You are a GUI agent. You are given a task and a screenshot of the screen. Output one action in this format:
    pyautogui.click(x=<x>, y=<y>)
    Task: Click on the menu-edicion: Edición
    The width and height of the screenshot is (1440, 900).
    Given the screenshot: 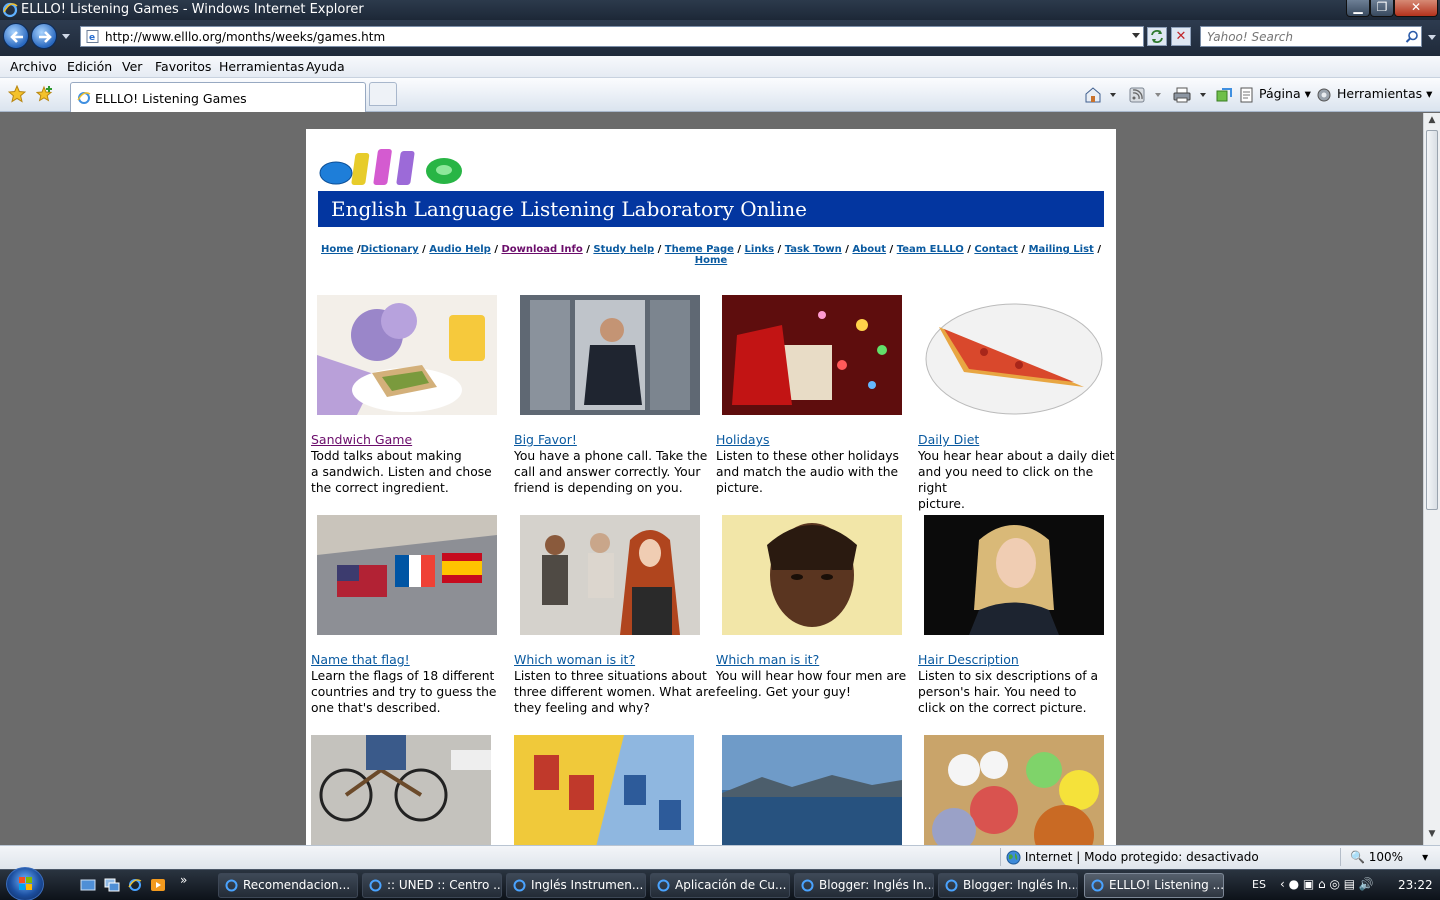 What is the action you would take?
    pyautogui.click(x=89, y=67)
    